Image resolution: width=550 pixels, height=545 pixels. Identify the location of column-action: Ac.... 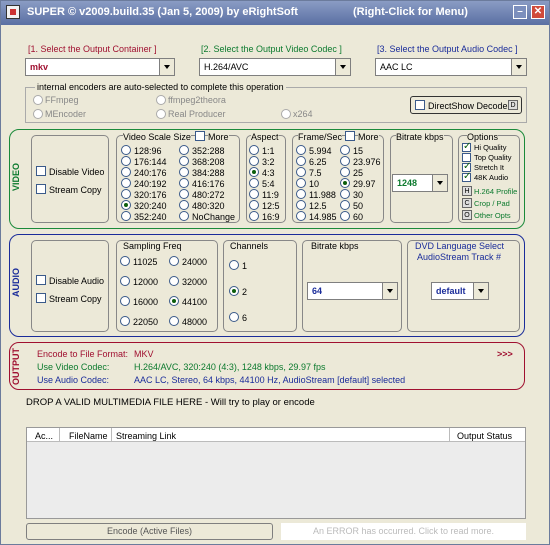
(44, 436).